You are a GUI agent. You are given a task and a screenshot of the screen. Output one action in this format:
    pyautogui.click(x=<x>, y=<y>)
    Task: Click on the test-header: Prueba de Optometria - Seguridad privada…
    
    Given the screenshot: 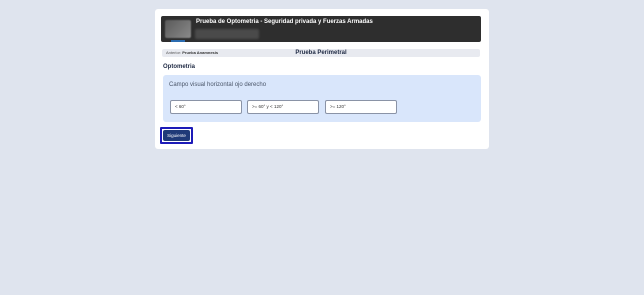 What is the action you would take?
    pyautogui.click(x=321, y=29)
    